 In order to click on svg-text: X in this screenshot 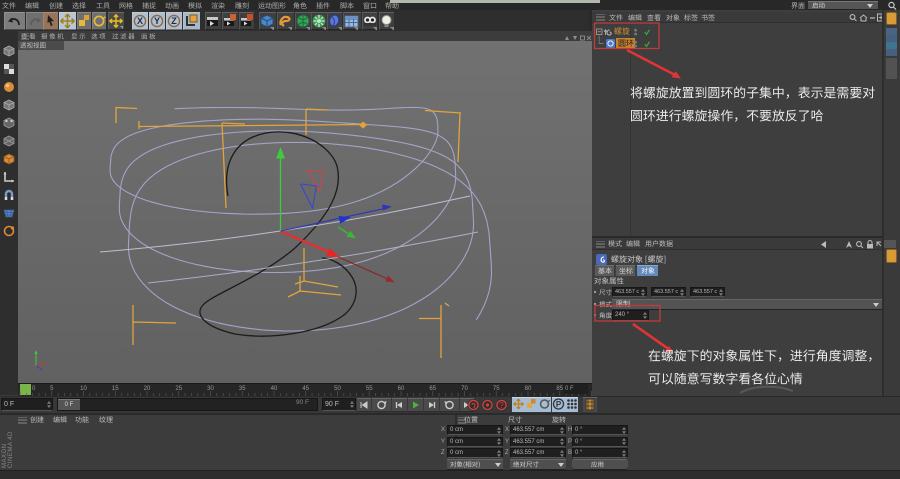, I will do `click(140, 21)`.